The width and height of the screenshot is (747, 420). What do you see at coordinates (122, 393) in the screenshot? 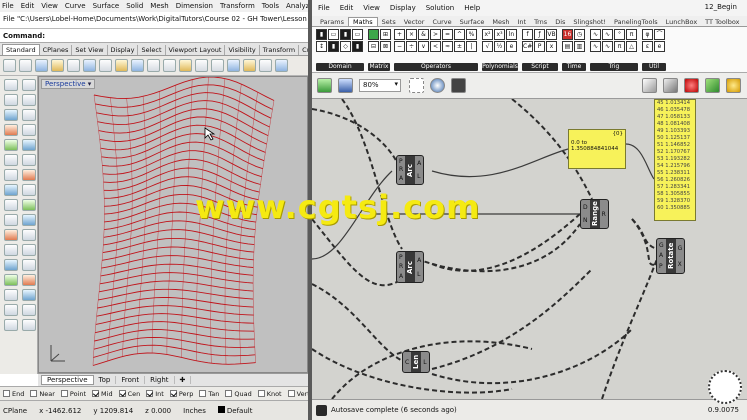
I see `osnap-cen-checkbox` at bounding box center [122, 393].